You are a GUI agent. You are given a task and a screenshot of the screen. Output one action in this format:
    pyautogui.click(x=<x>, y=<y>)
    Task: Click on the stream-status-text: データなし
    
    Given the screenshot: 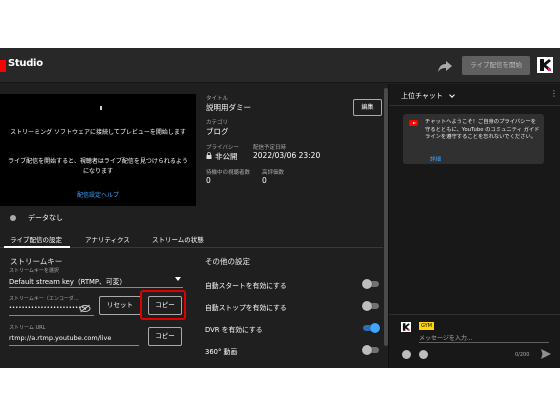 What is the action you would take?
    pyautogui.click(x=45, y=218)
    